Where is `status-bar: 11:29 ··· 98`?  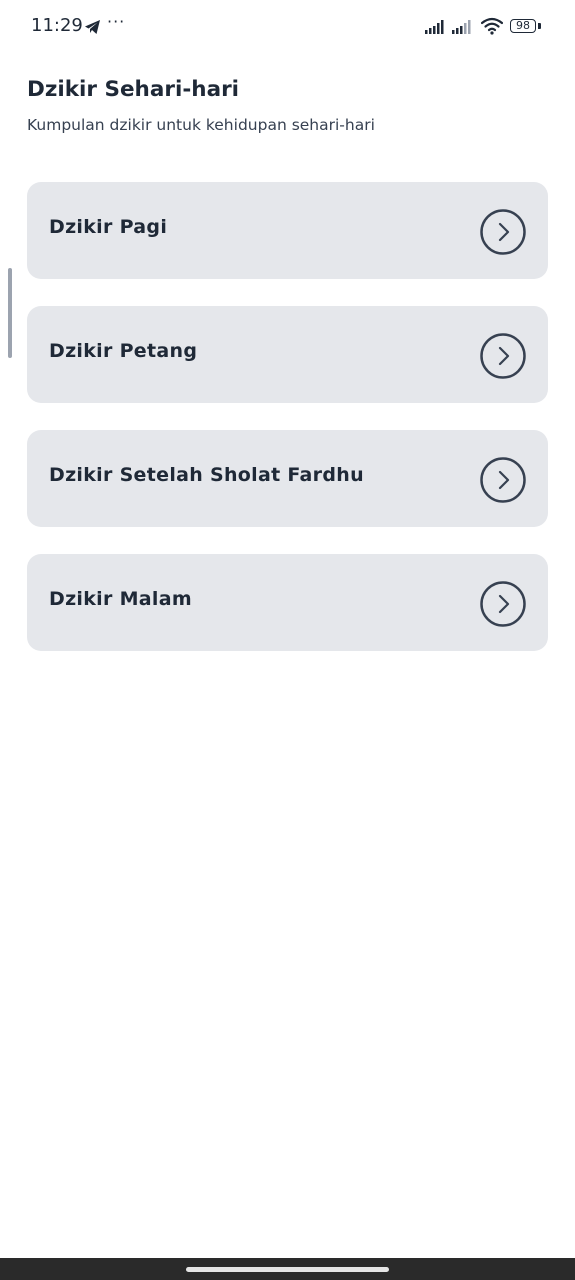 status-bar: 11:29 ··· 98 is located at coordinates (287, 28).